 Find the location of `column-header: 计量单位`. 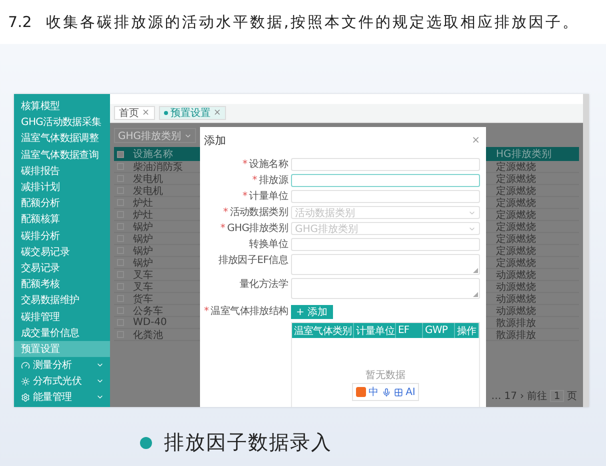

column-header: 计量单位 is located at coordinates (375, 330).